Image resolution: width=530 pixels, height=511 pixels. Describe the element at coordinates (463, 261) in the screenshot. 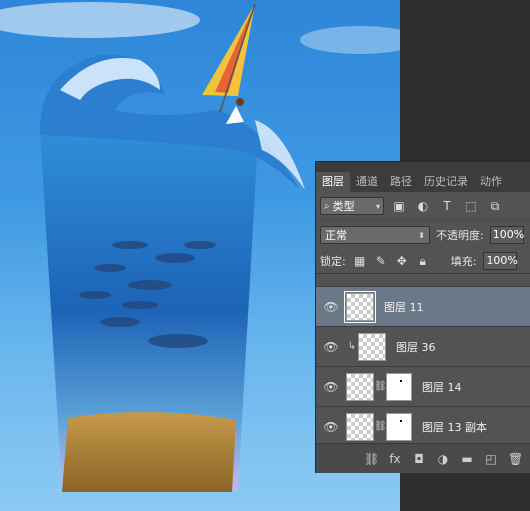

I see `fill-label: 填充:` at that location.